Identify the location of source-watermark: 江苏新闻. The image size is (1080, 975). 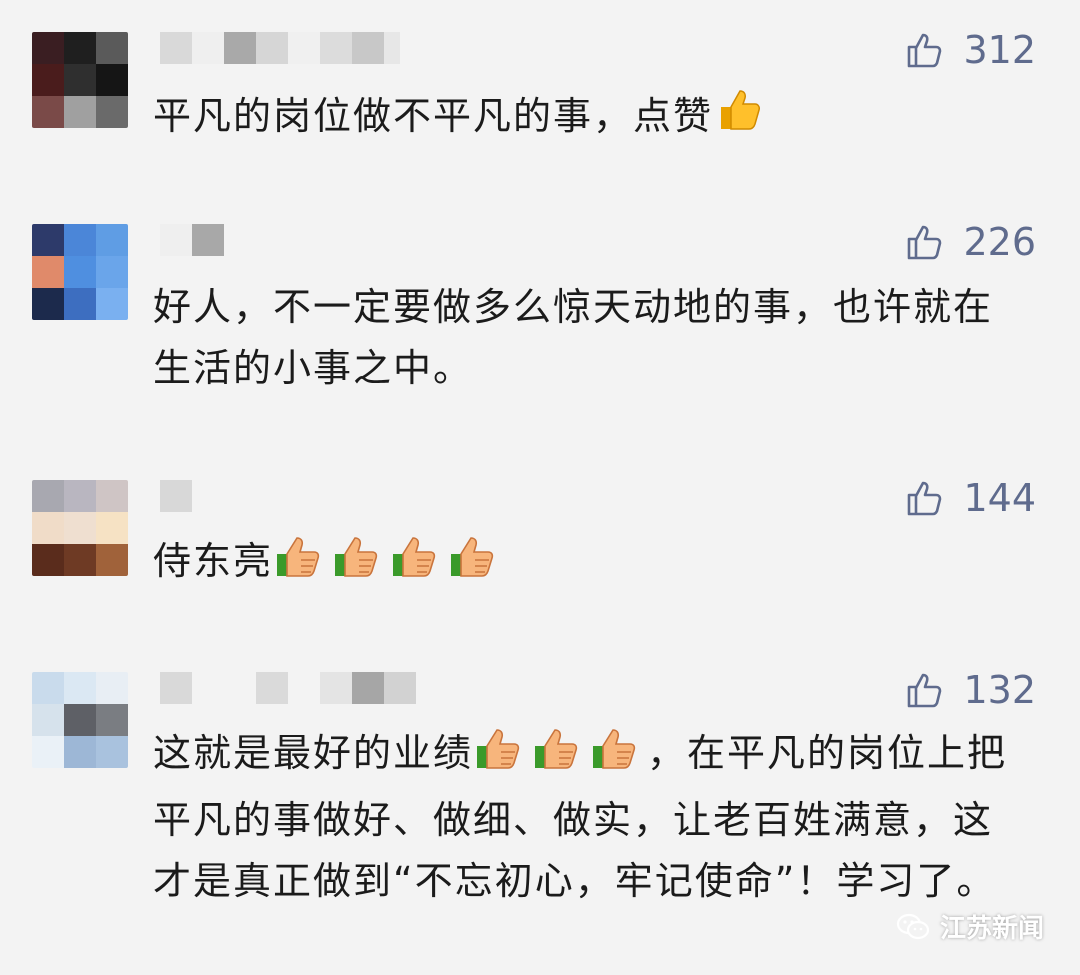
(970, 926).